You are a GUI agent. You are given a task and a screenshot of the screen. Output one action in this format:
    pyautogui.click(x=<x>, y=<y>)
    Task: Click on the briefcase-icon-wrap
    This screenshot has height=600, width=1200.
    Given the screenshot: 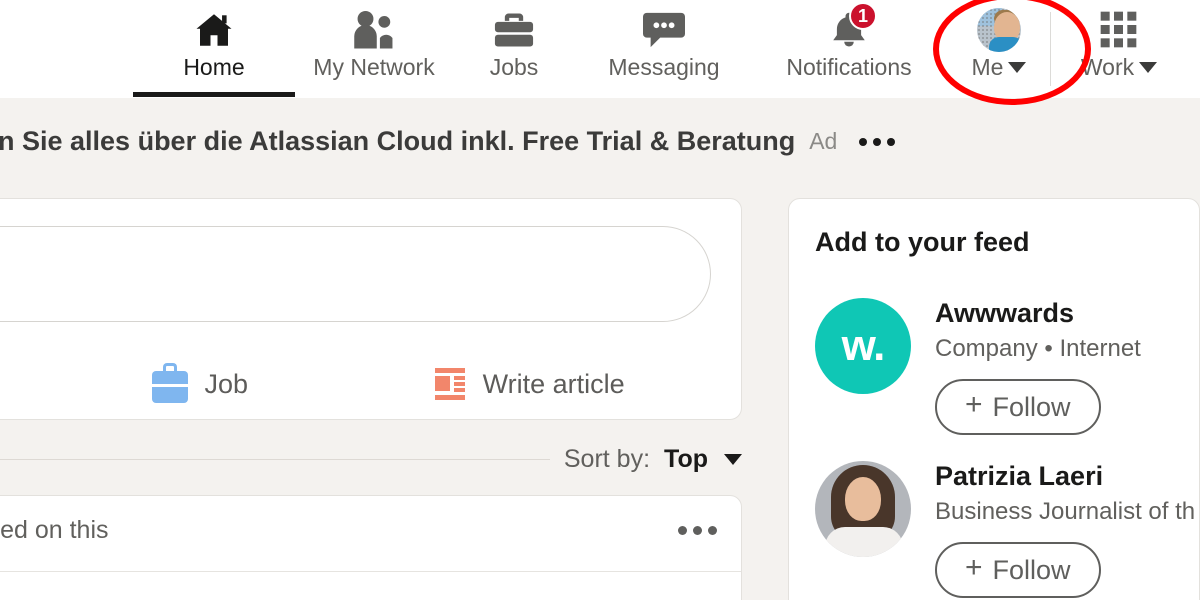 What is the action you would take?
    pyautogui.click(x=514, y=30)
    